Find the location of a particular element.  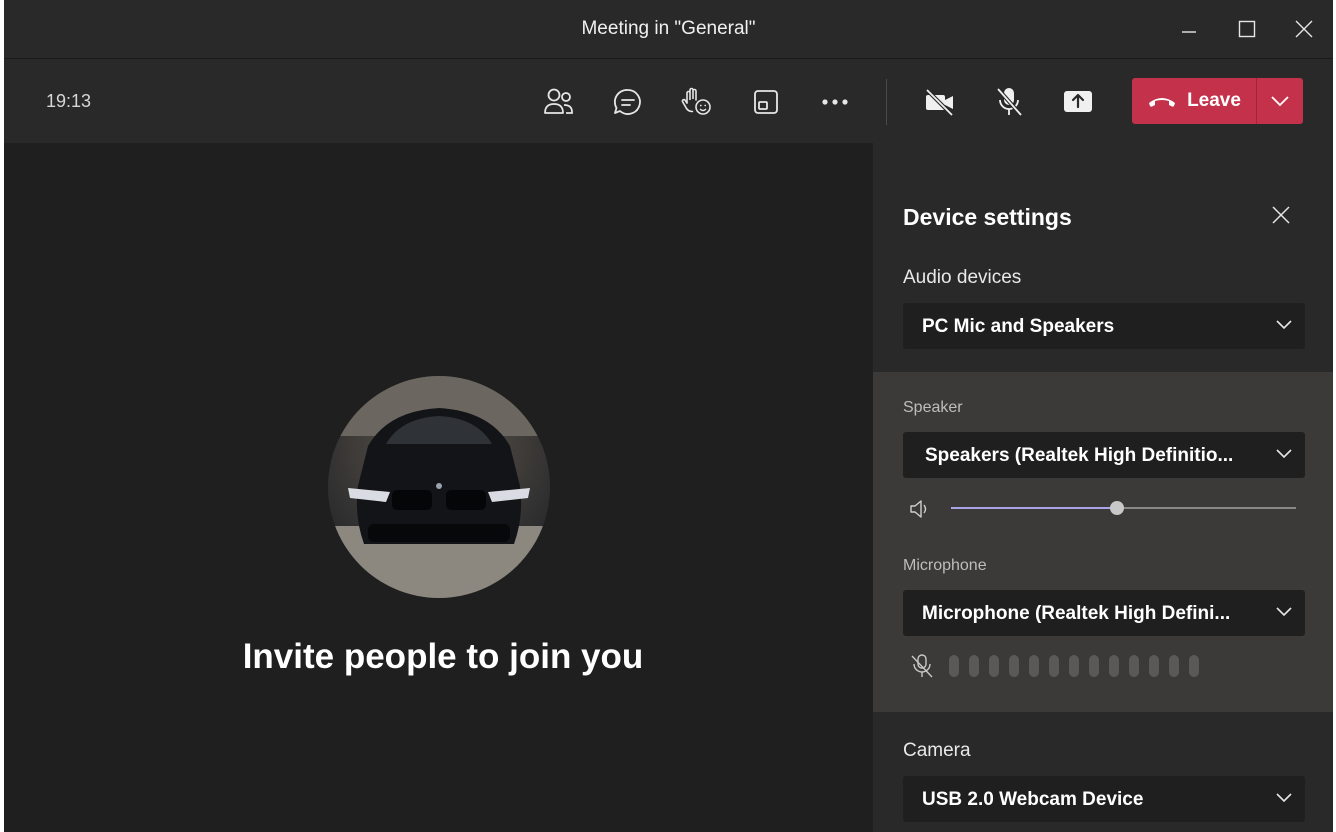

rooms-button is located at coordinates (766, 102).